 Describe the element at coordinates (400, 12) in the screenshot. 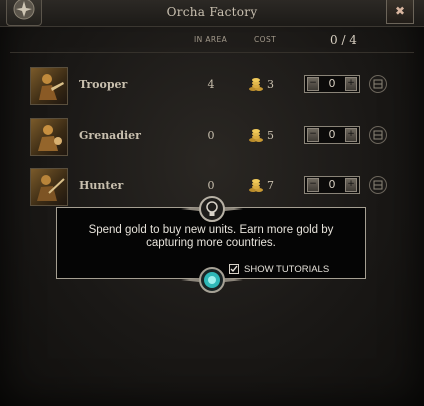

I see `close-button: ✖` at that location.